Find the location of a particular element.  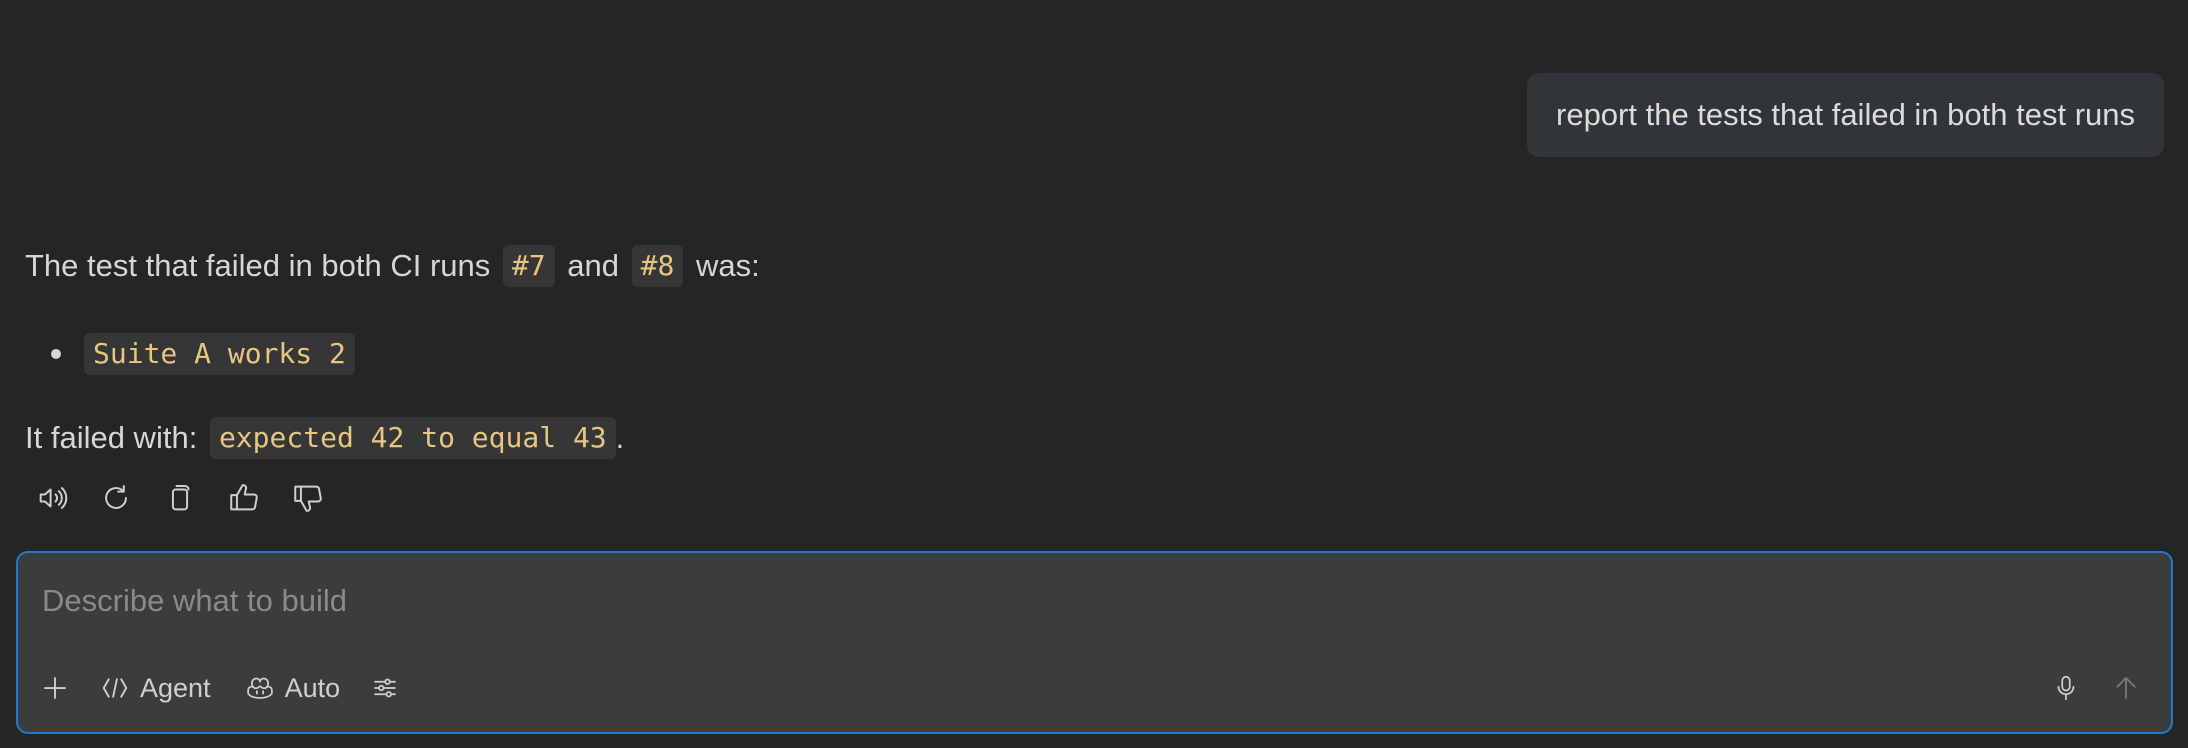

failed-test-name: Suite A works 2 is located at coordinates (219, 354).